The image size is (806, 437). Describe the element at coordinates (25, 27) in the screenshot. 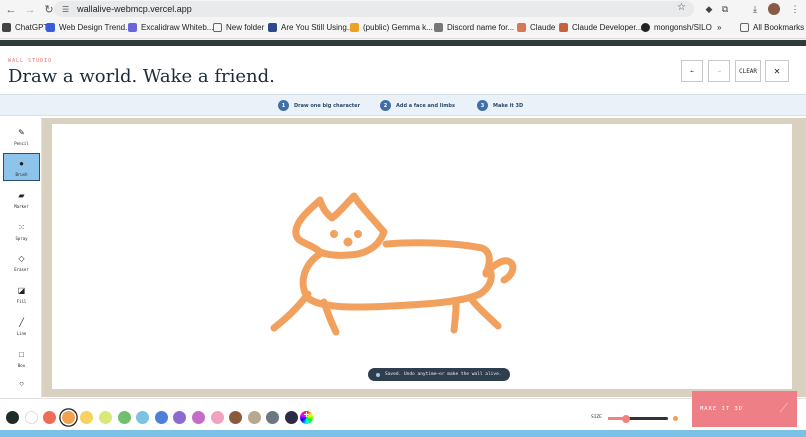

I see `bookmark-item: ChatGPT` at that location.